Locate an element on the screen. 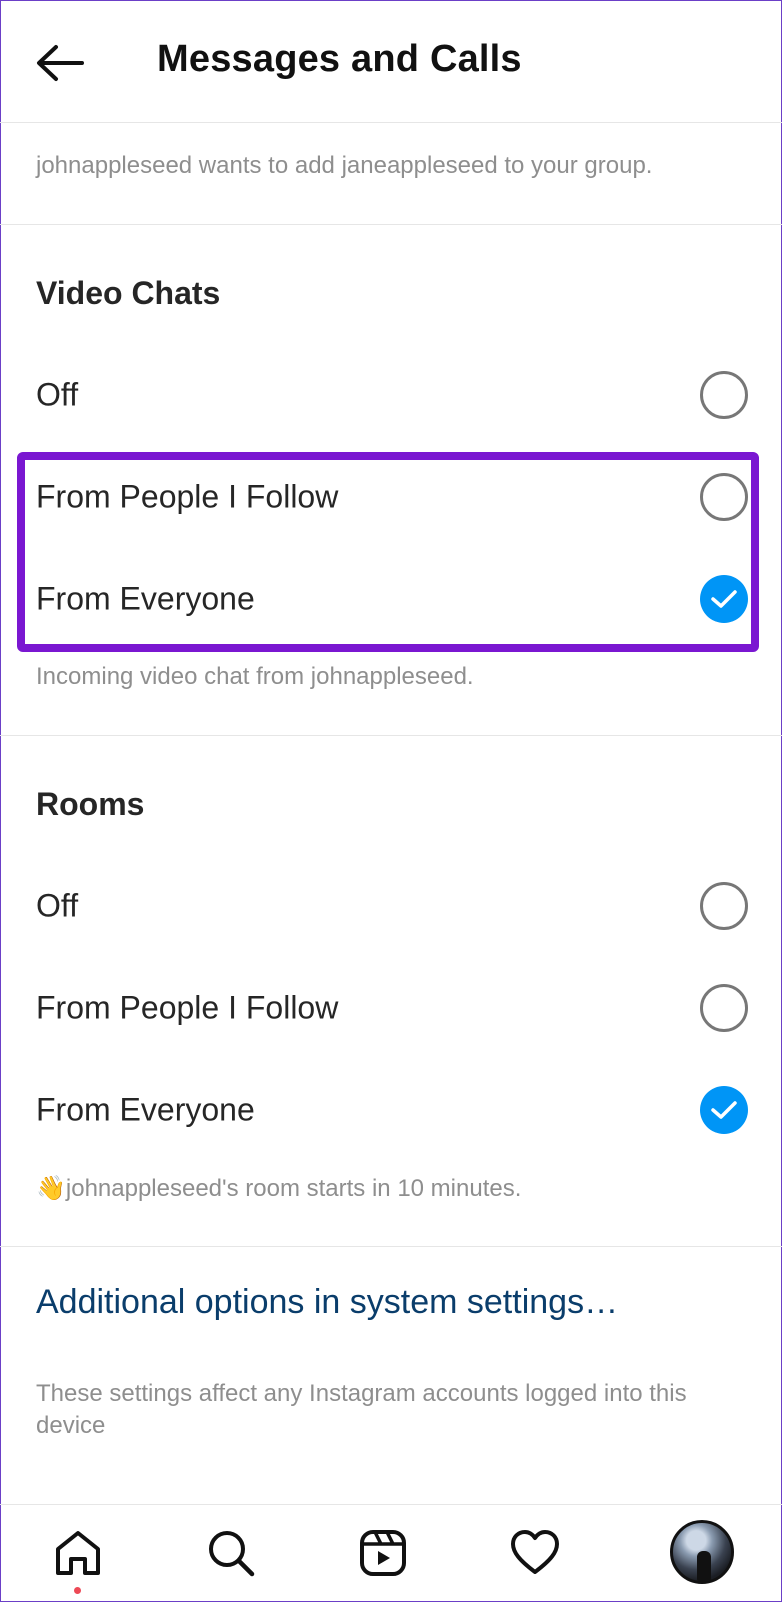 Image resolution: width=782 pixels, height=1603 pixels. profile-avatar is located at coordinates (702, 1552).